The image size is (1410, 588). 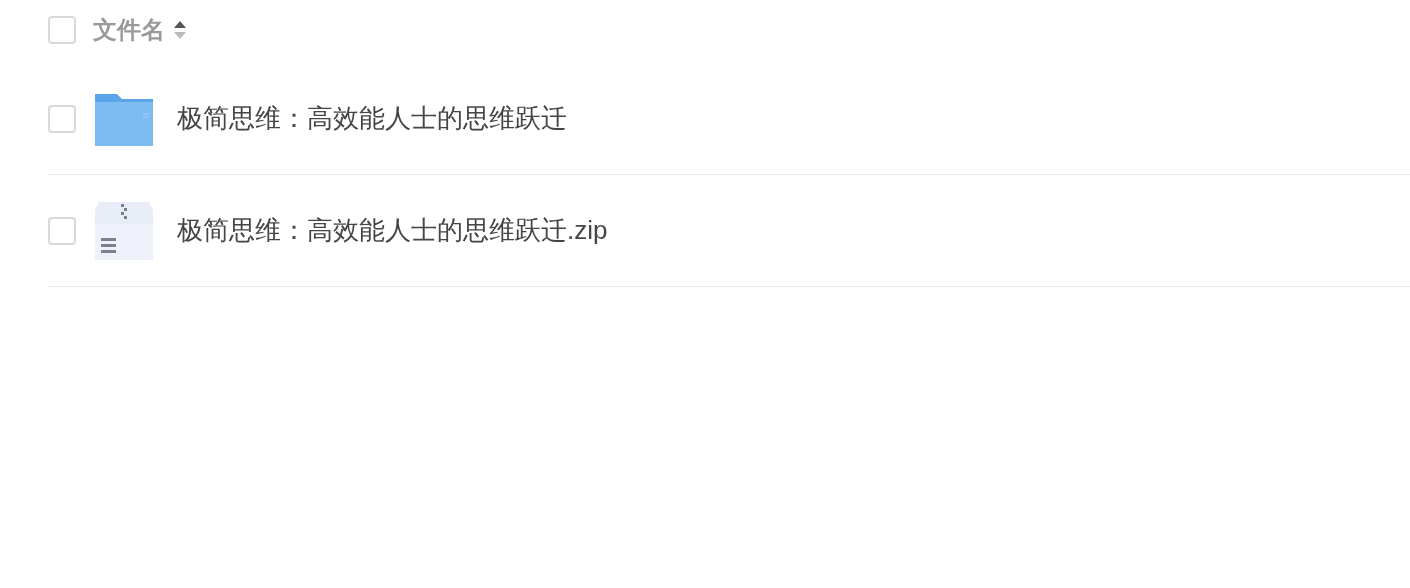 What do you see at coordinates (372, 118) in the screenshot?
I see `file-name: 极简思维：高效能人士的思维跃迁` at bounding box center [372, 118].